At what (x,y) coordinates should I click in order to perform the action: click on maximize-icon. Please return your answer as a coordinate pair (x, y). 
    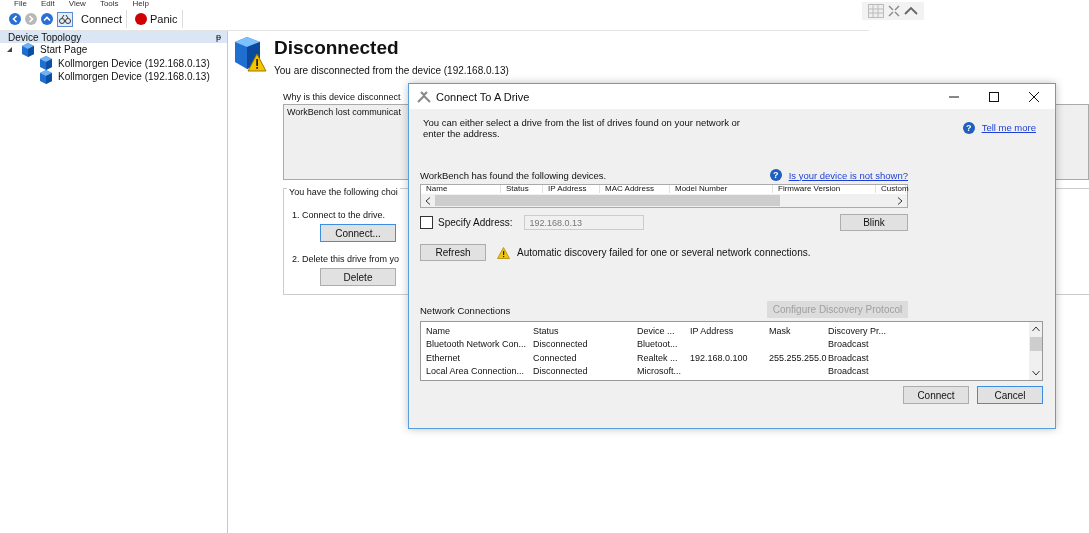
    Looking at the image, I should click on (994, 96).